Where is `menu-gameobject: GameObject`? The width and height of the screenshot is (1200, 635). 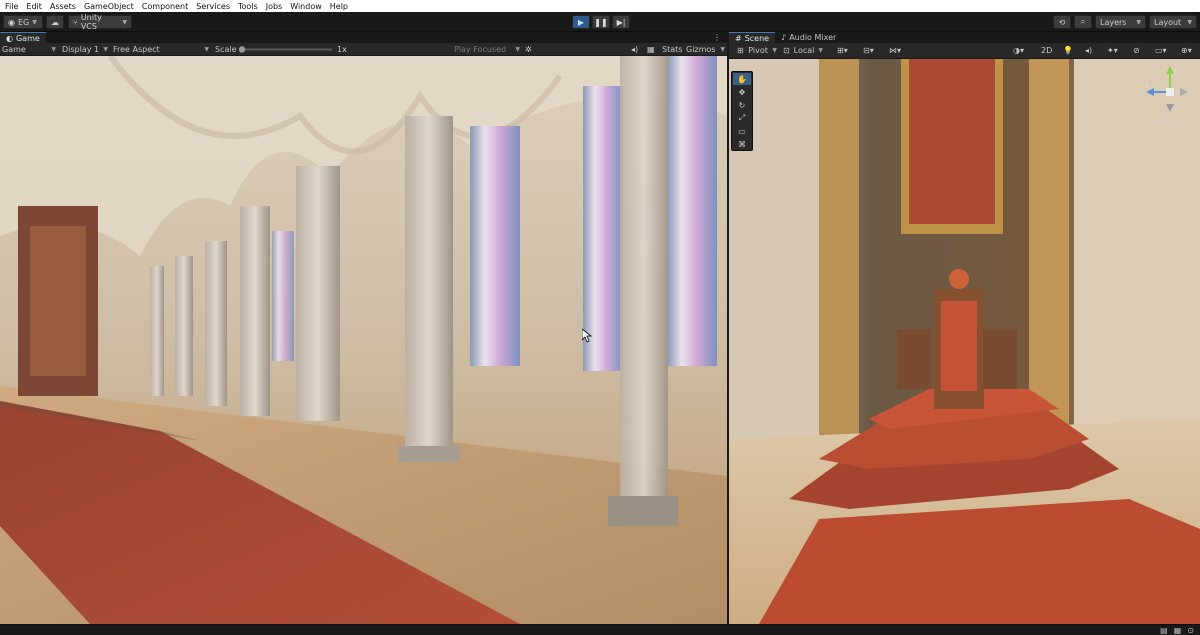
menu-gameobject: GameObject is located at coordinates (109, 6).